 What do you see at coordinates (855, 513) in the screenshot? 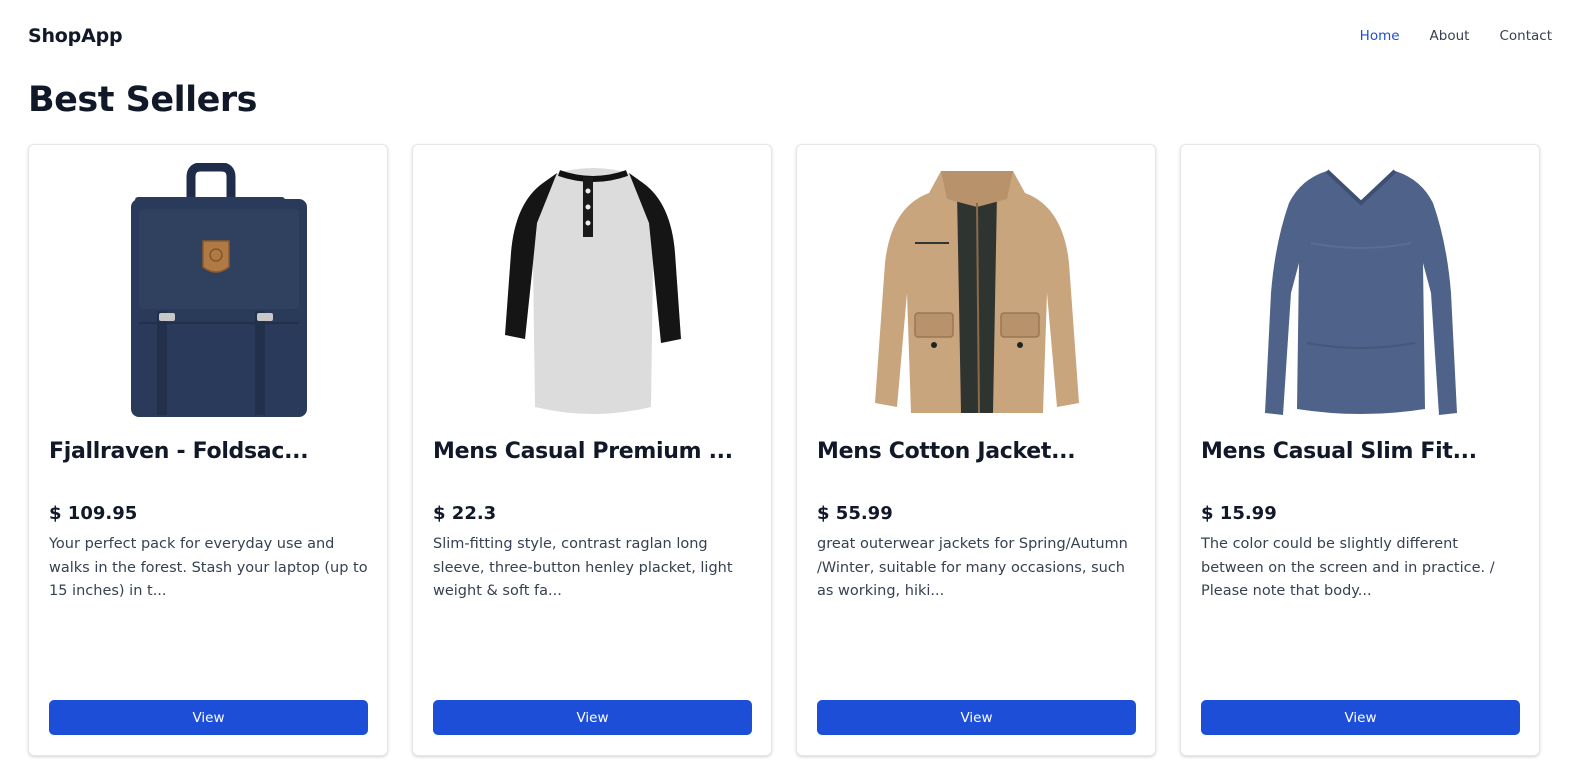
I see `product-price: $ 55.99` at bounding box center [855, 513].